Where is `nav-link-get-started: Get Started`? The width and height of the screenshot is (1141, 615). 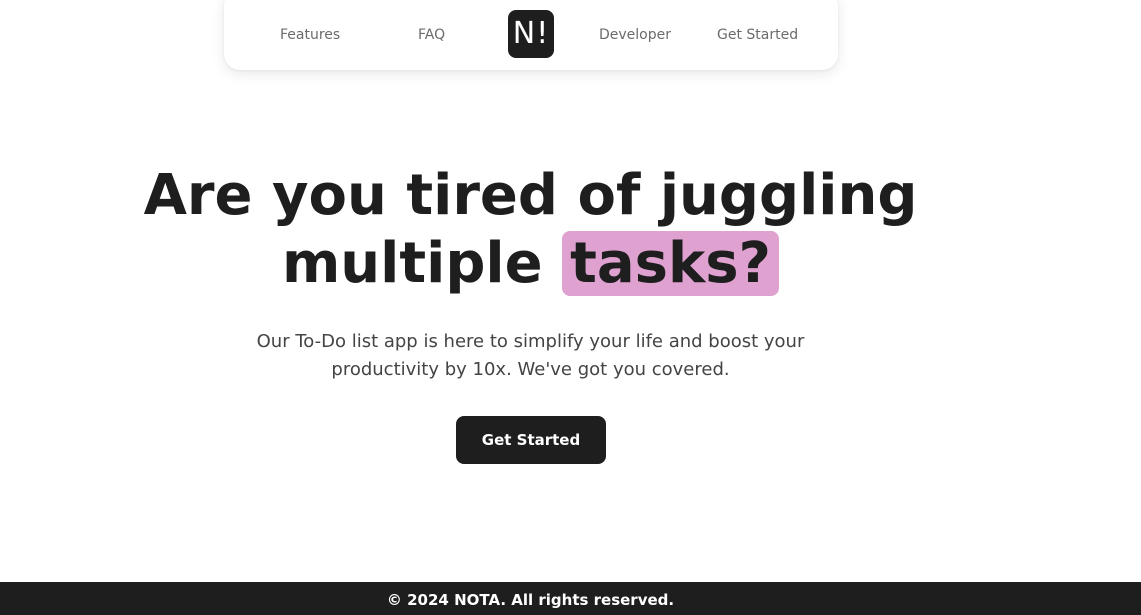
nav-link-get-started: Get Started is located at coordinates (757, 35).